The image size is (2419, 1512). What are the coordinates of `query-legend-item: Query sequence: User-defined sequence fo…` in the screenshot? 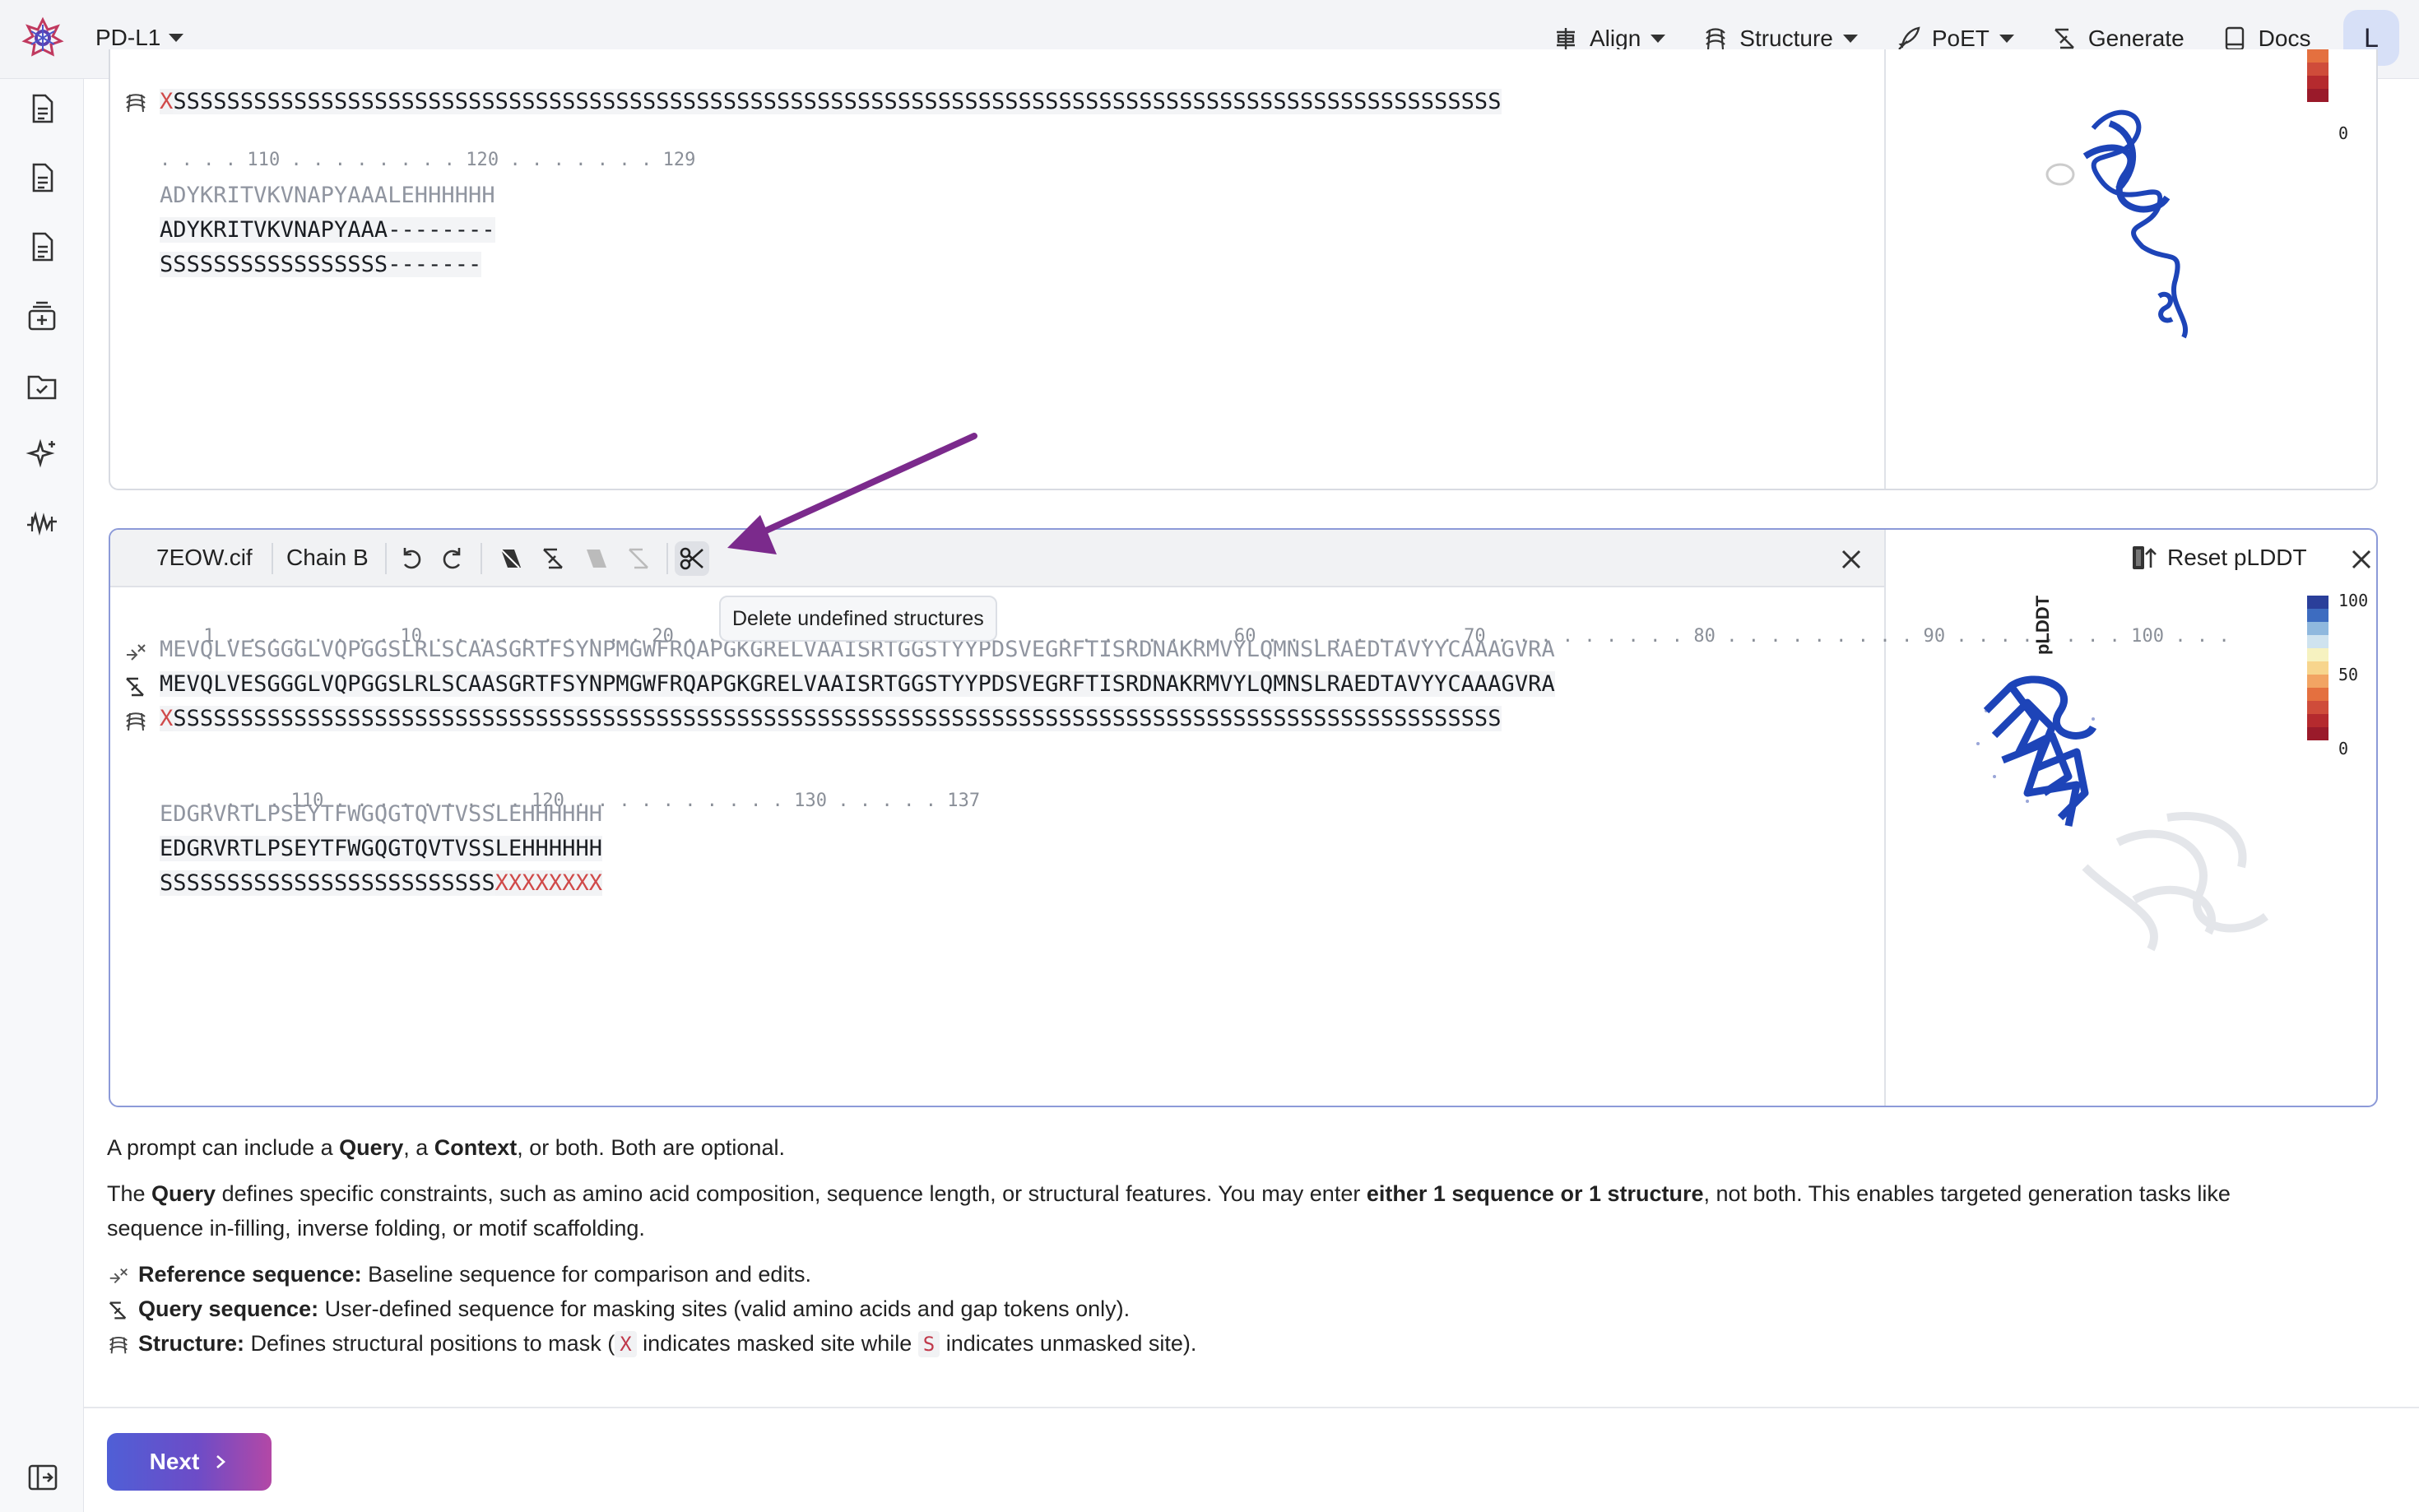 It's located at (618, 1309).